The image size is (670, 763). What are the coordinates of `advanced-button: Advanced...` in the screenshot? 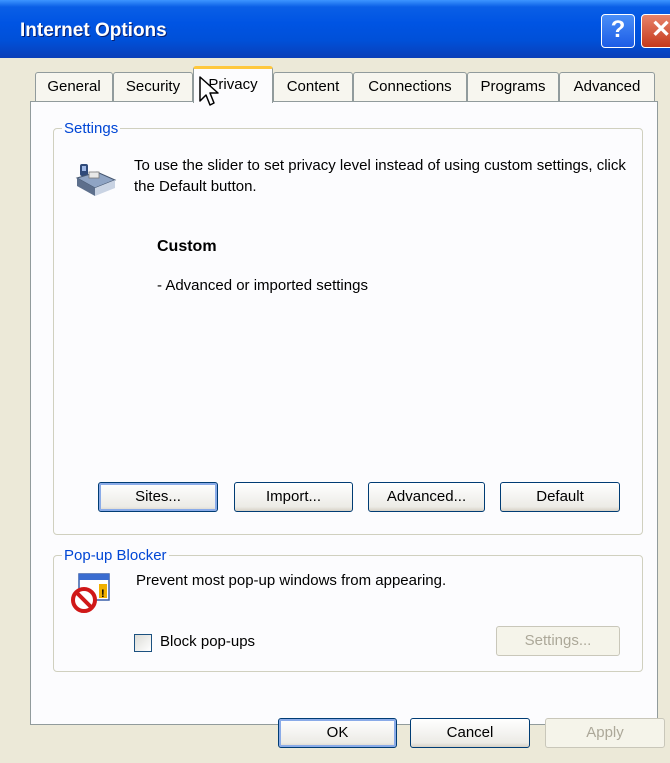 It's located at (426, 497).